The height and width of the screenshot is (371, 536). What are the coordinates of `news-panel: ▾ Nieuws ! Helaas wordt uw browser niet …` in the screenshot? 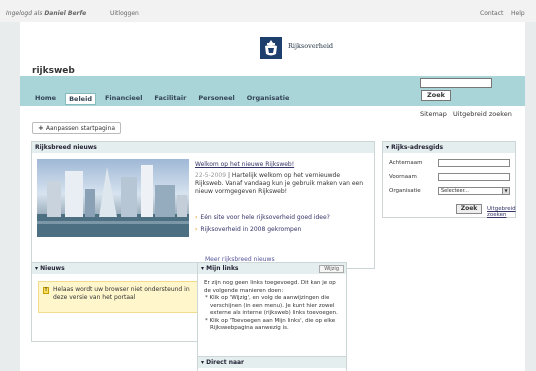 It's located at (119, 302).